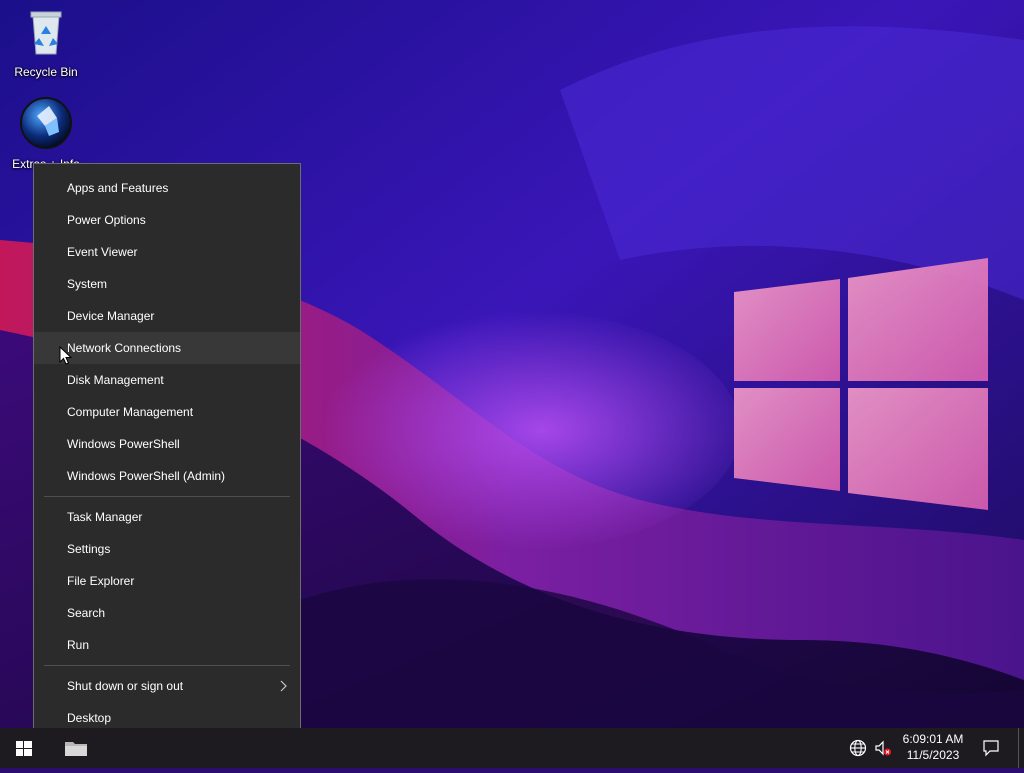 The image size is (1024, 773). What do you see at coordinates (167, 284) in the screenshot?
I see `menu-item-system: System` at bounding box center [167, 284].